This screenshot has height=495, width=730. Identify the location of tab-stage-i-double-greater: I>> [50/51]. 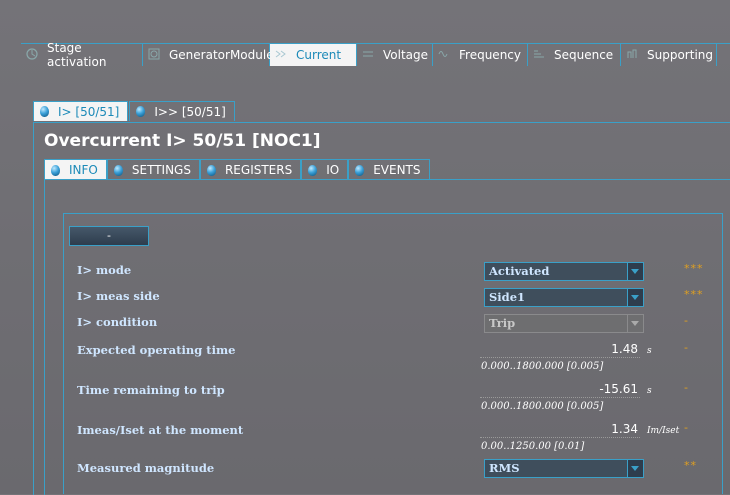
(182, 111).